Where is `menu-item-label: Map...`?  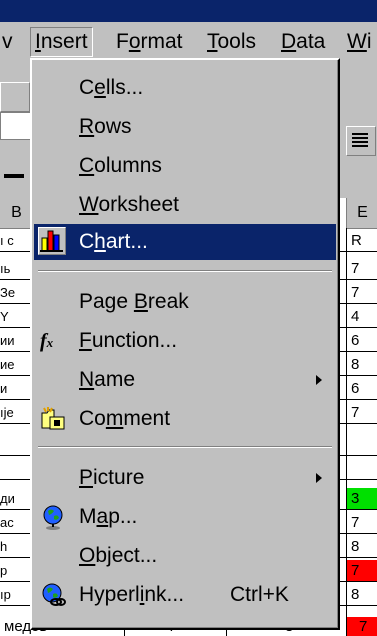 menu-item-label: Map... is located at coordinates (108, 516).